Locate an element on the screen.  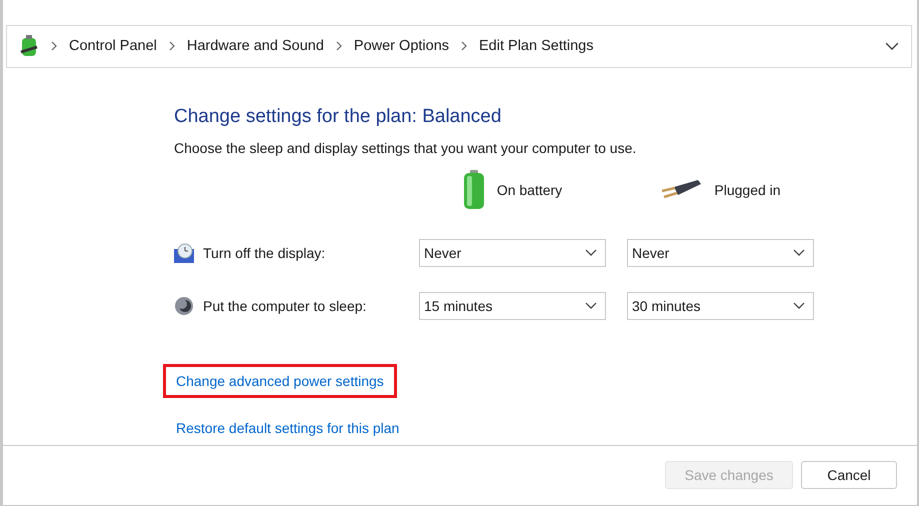
power-plan-icon is located at coordinates (29, 46).